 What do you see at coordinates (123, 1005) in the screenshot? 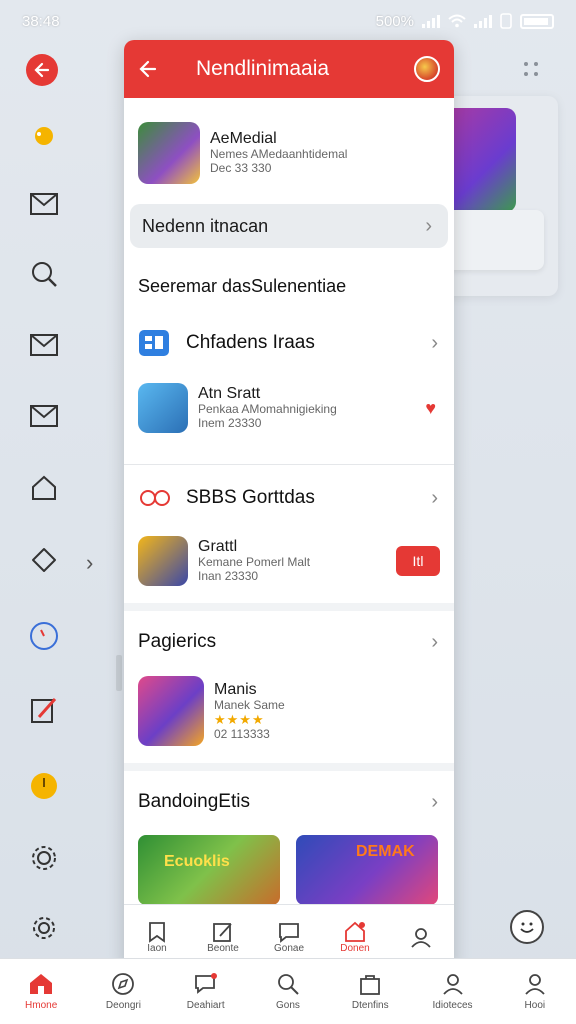
I see `nav-label: Deongri` at bounding box center [123, 1005].